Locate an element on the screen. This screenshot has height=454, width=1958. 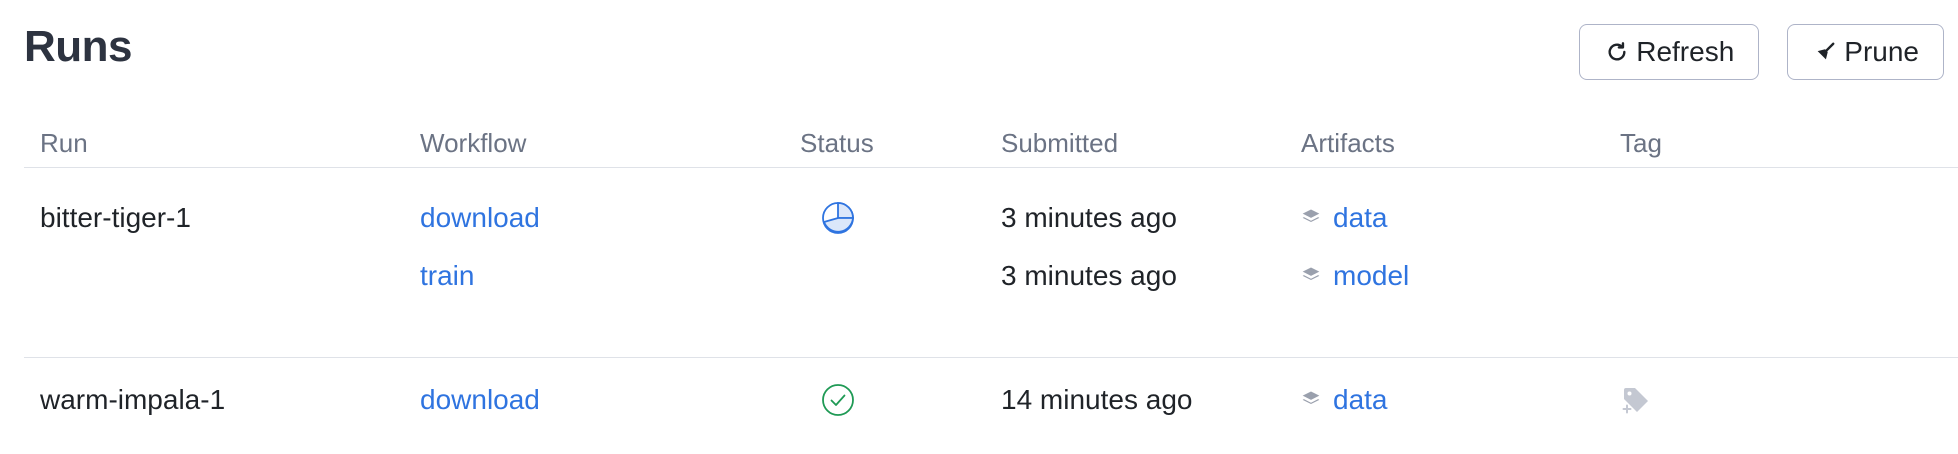
artifact-item: model is located at coordinates (1355, 276).